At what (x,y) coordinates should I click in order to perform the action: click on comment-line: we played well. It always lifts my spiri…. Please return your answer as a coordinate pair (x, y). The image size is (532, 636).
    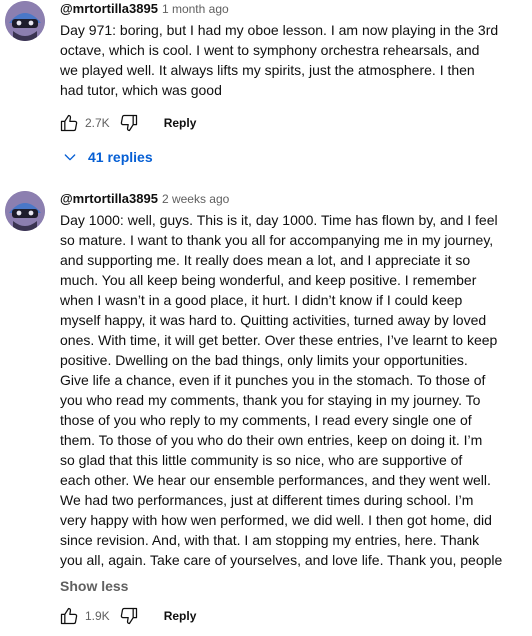
    Looking at the image, I should click on (267, 70).